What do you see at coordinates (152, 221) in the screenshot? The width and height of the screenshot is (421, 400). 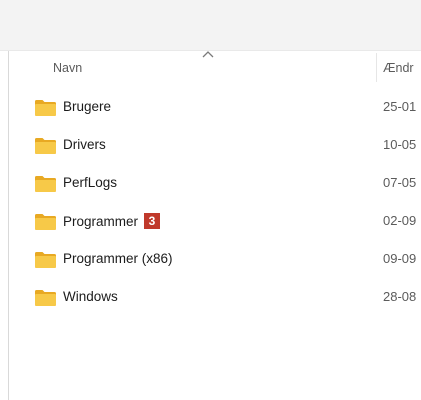 I see `callout-badge: 3` at bounding box center [152, 221].